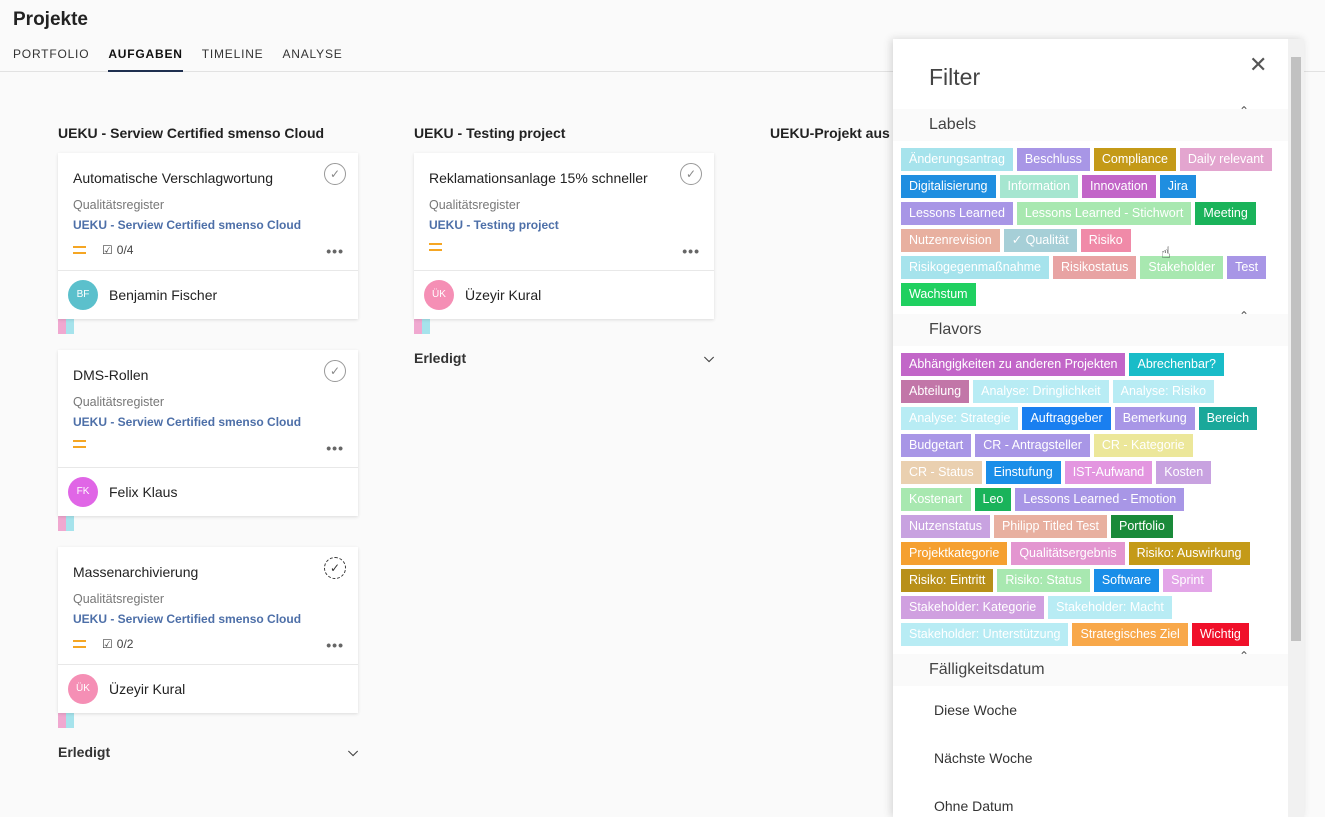 Image resolution: width=1325 pixels, height=817 pixels. What do you see at coordinates (1220, 634) in the screenshot?
I see `flavor-chip: Wichtig` at bounding box center [1220, 634].